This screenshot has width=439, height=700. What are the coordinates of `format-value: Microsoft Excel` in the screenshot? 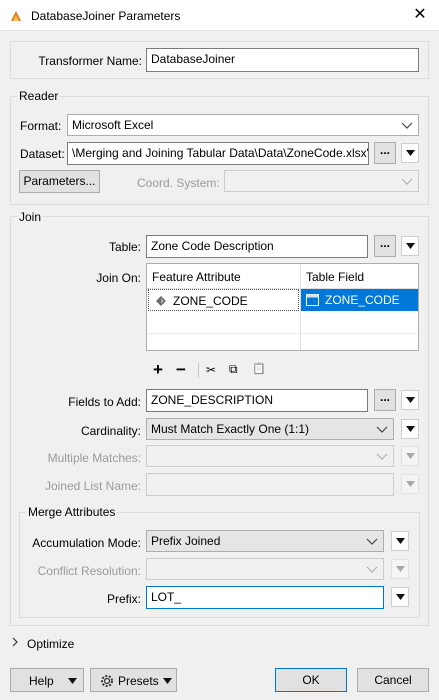 It's located at (113, 125).